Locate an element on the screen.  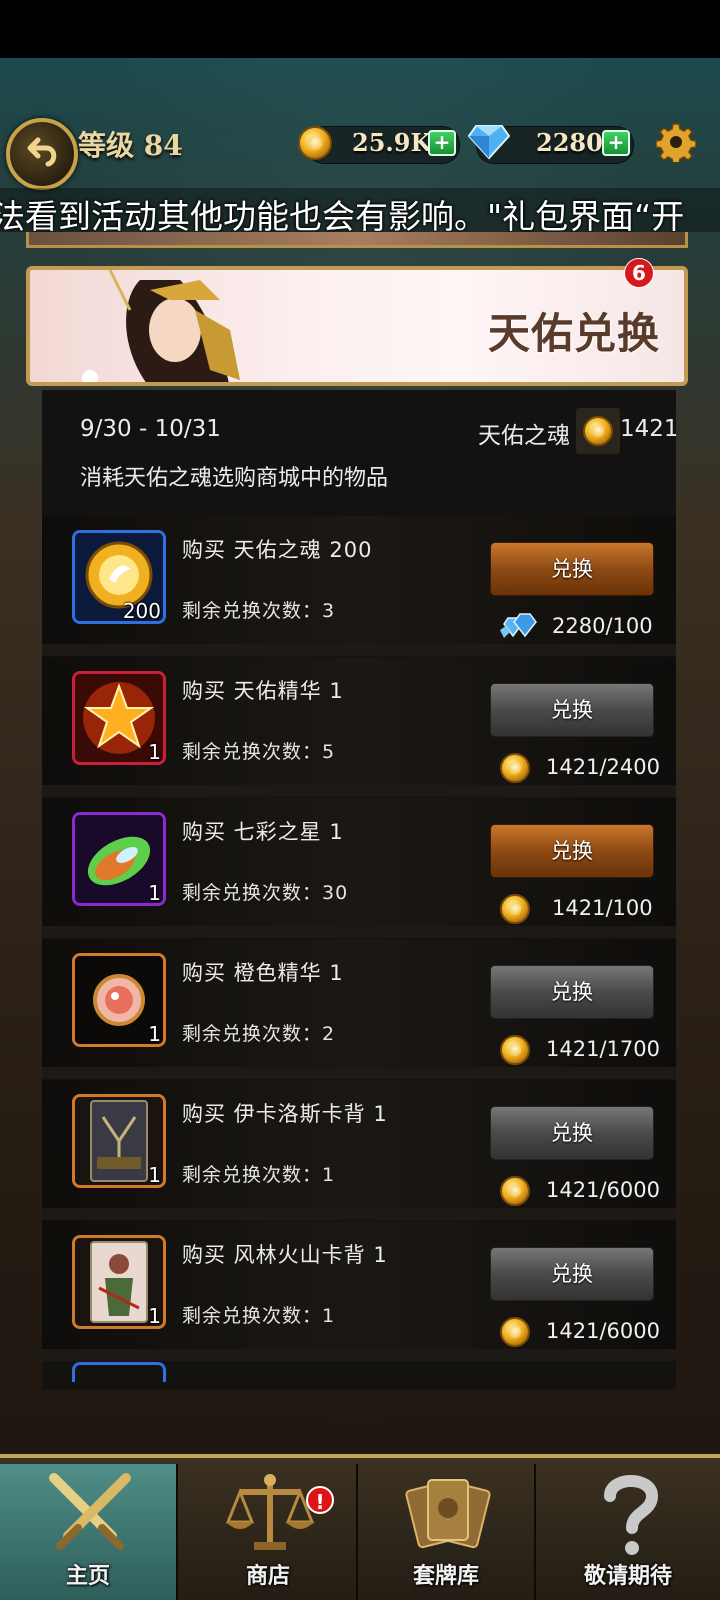
add-gem-button: + is located at coordinates (616, 143).